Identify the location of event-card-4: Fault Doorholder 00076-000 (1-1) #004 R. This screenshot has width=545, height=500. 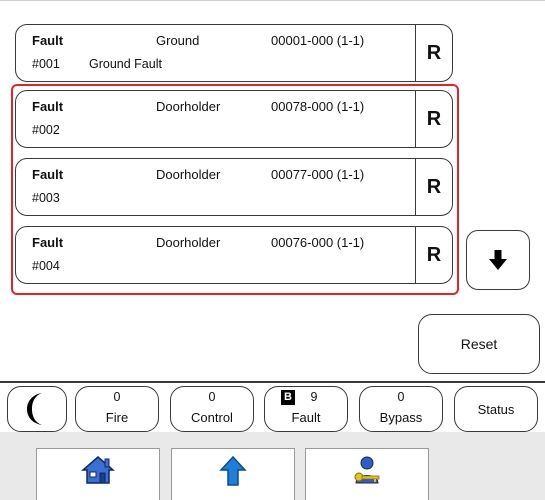
(234, 255).